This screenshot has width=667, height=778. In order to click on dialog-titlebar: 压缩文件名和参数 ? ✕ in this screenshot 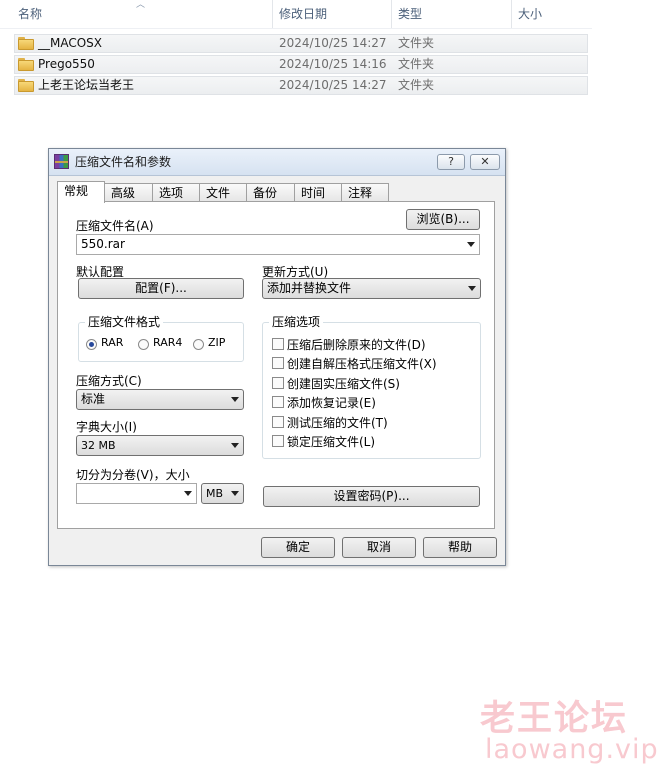, I will do `click(277, 162)`.